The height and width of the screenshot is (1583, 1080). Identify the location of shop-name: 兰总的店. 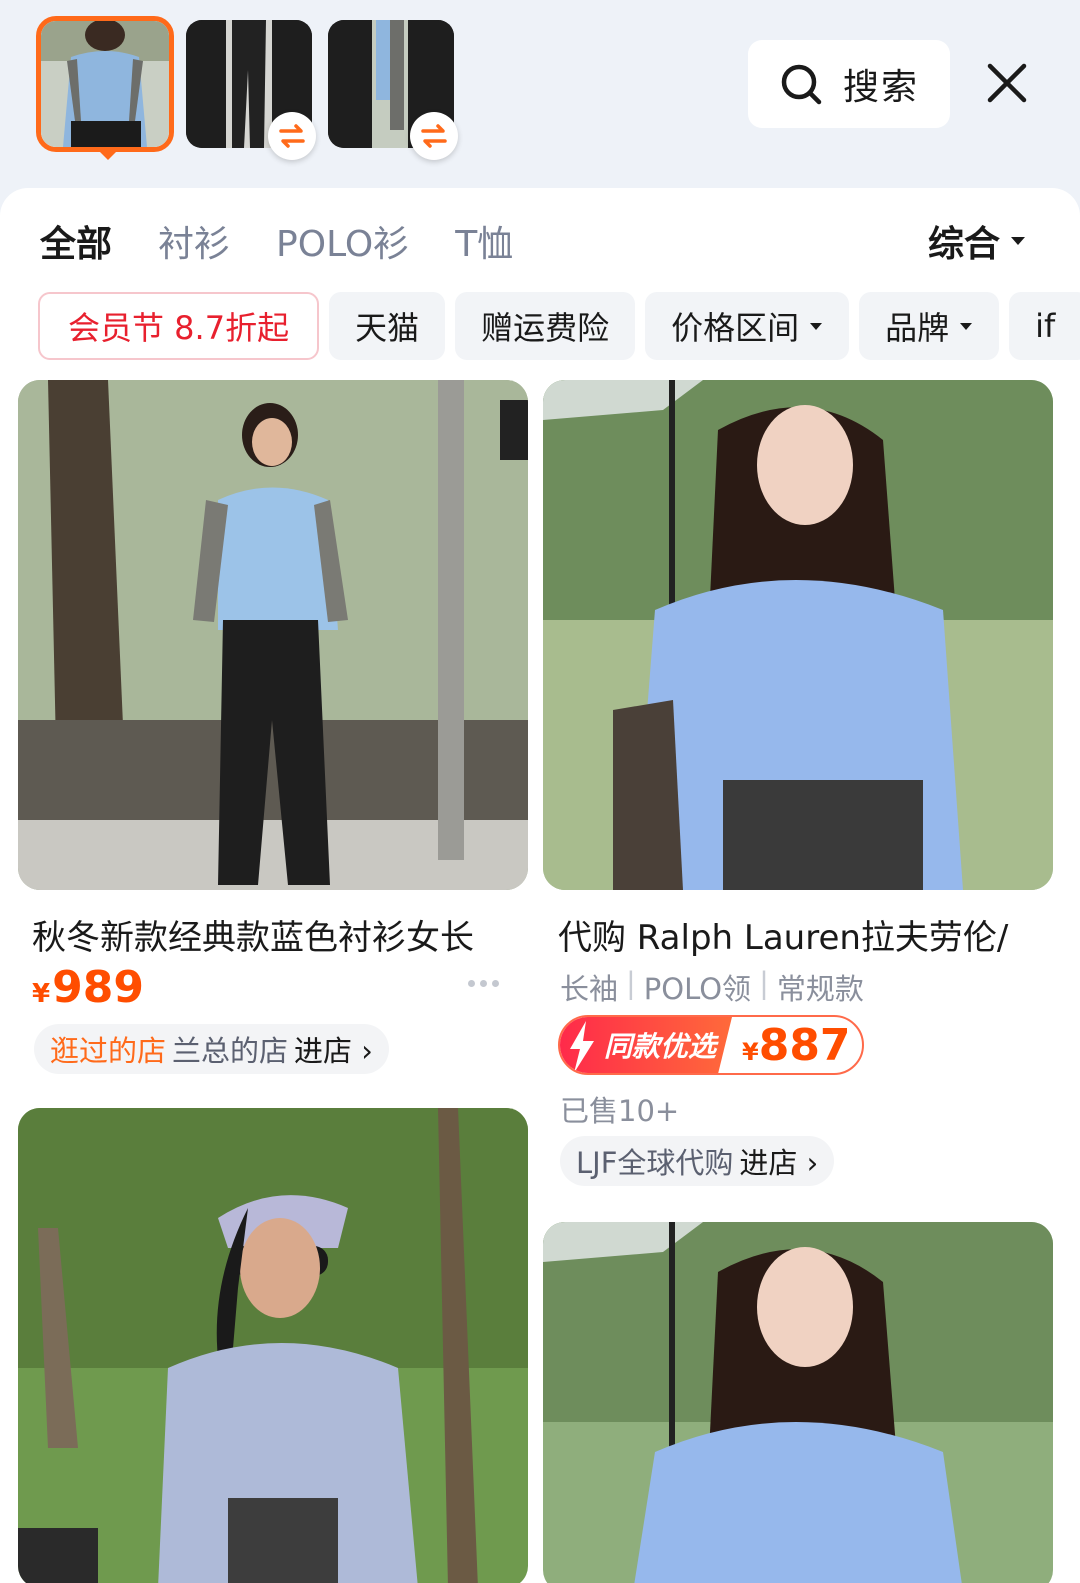
(230, 1051).